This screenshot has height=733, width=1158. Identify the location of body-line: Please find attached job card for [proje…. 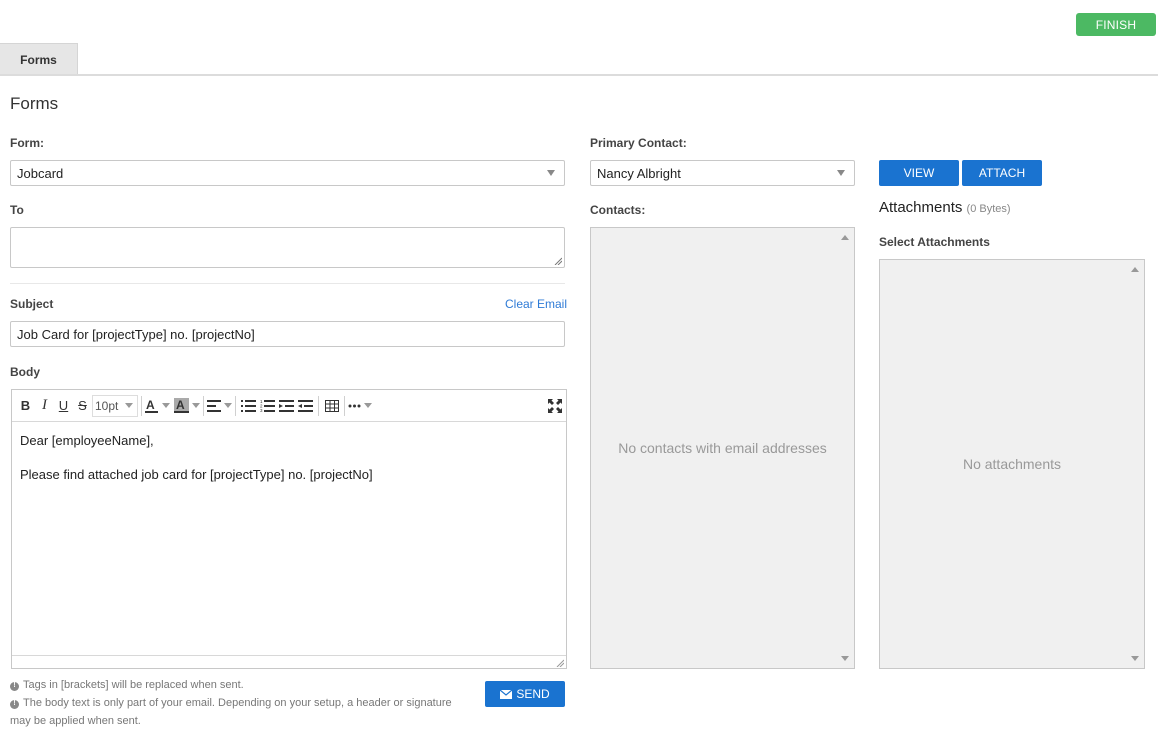
(196, 474).